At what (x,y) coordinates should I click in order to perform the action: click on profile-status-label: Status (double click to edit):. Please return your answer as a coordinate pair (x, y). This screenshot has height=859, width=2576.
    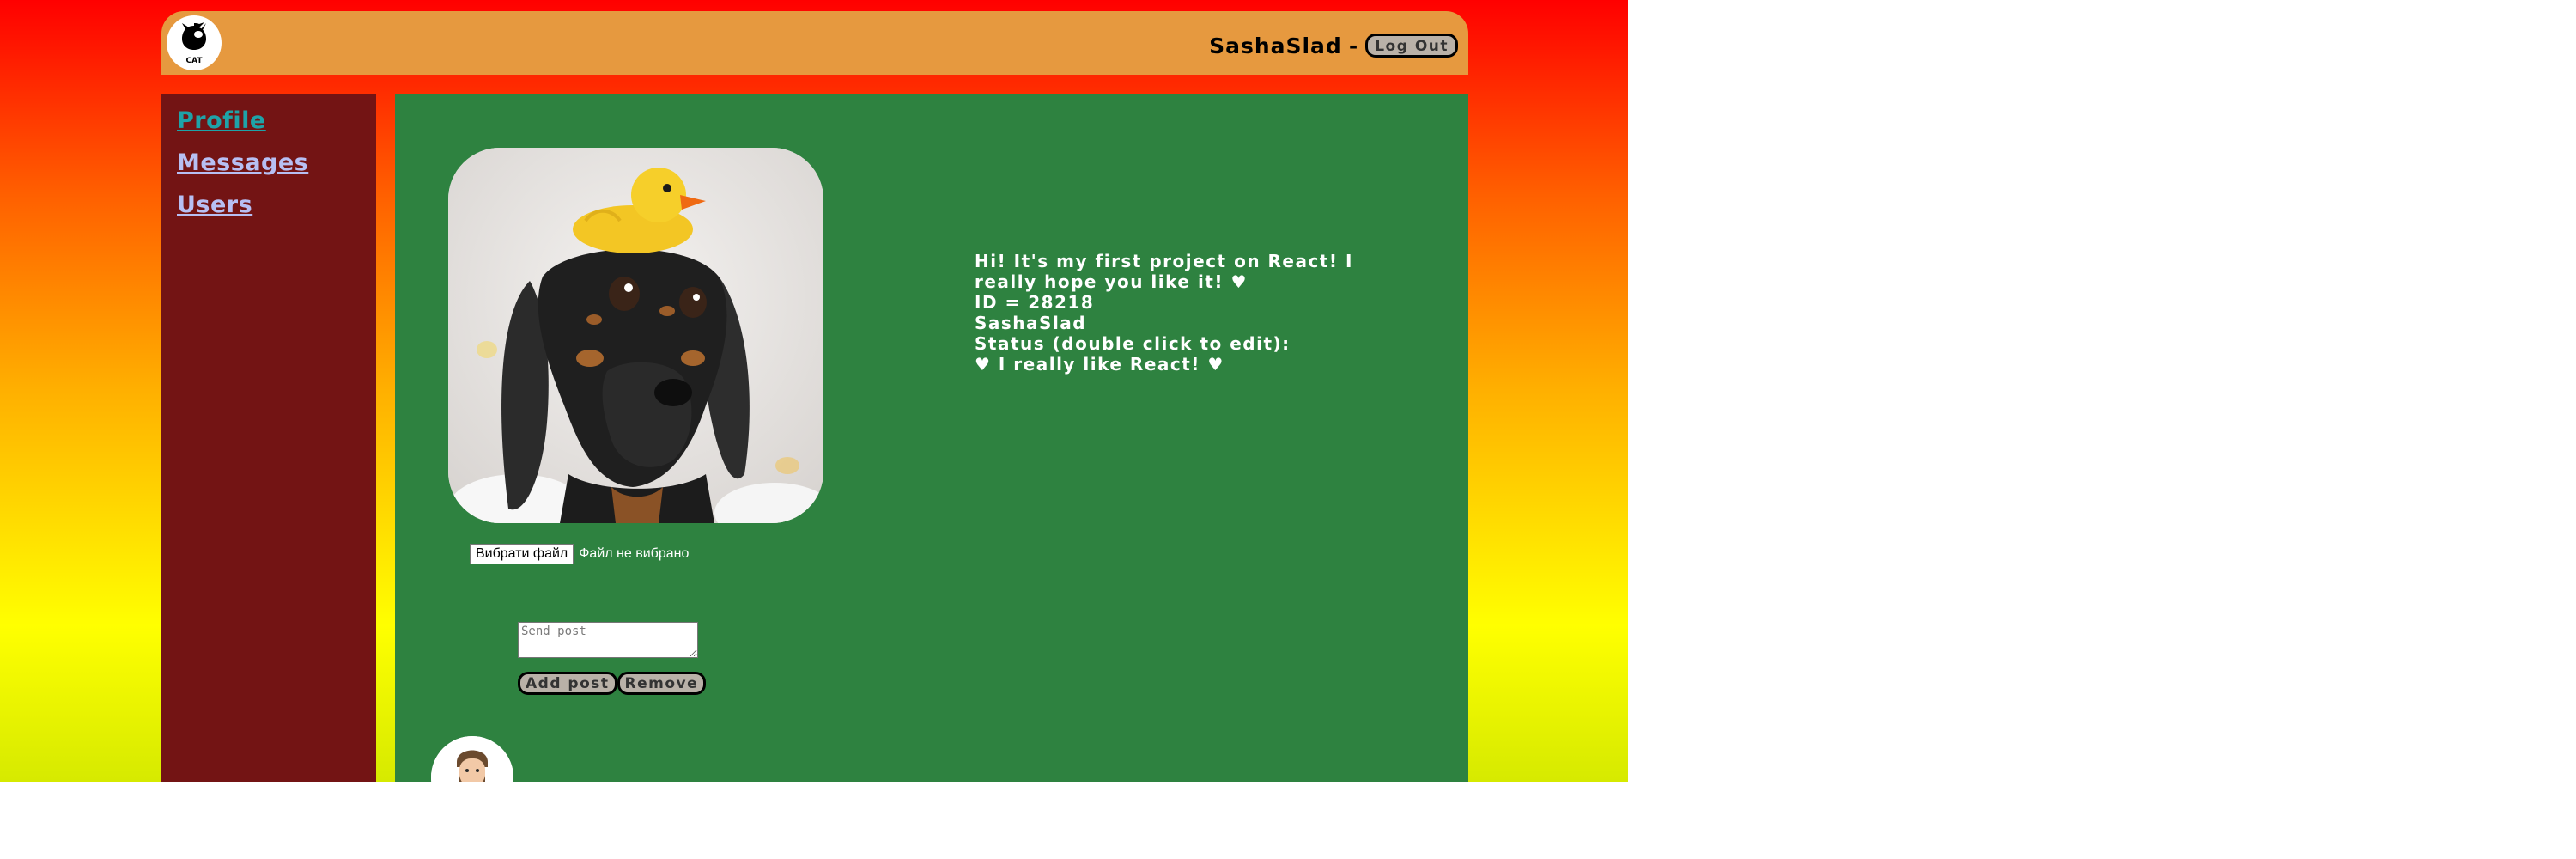
    Looking at the image, I should click on (1133, 343).